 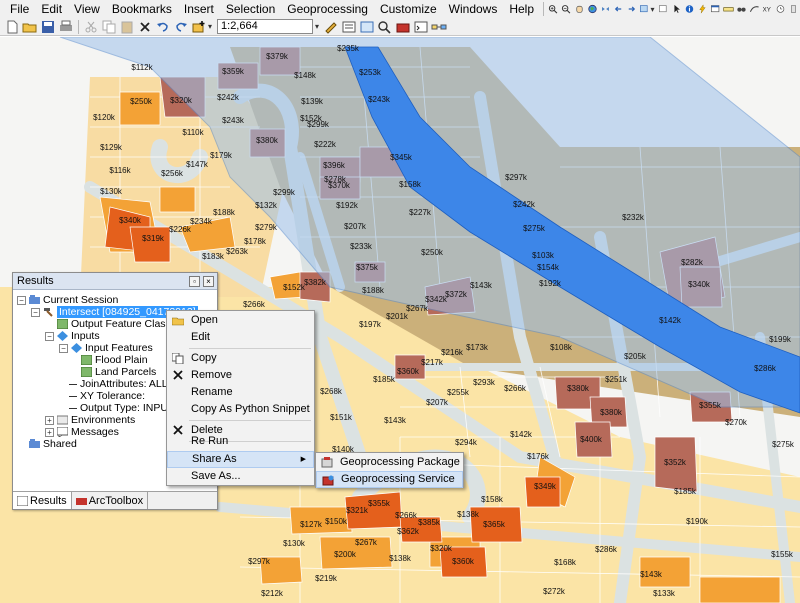 I want to click on autohide-pin-icon: ▫, so click(x=194, y=281).